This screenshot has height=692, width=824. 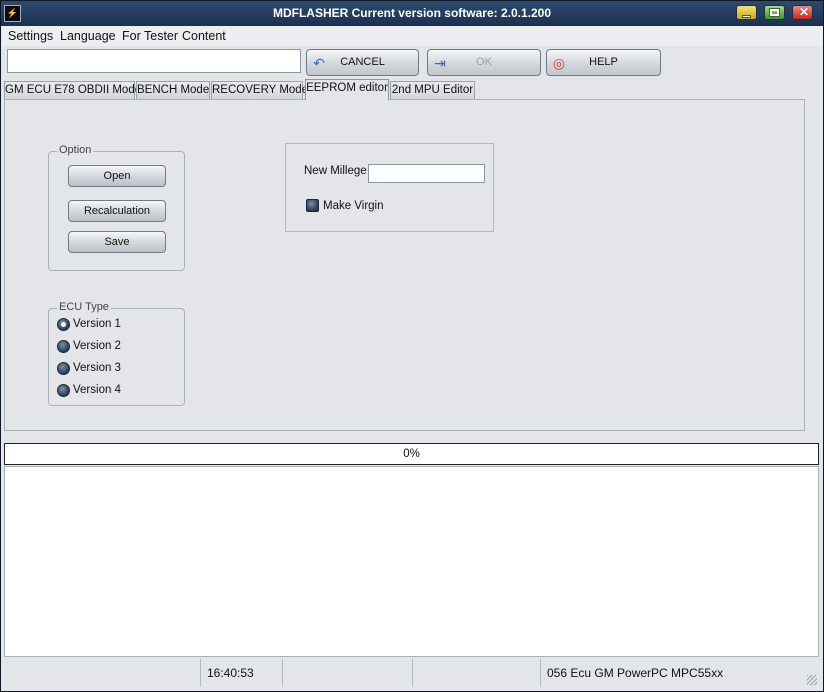 What do you see at coordinates (335, 171) in the screenshot?
I see `new-mileage-label: New Millege` at bounding box center [335, 171].